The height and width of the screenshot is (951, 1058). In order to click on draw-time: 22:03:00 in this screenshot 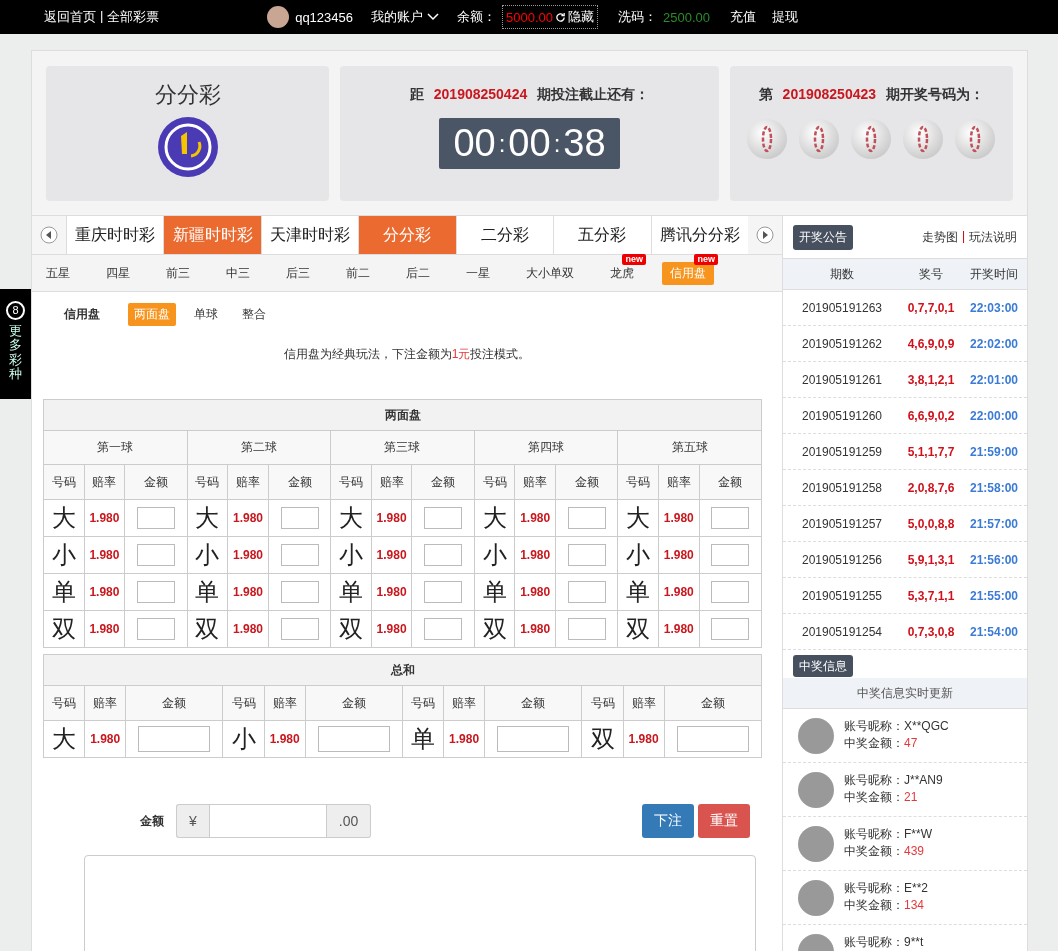, I will do `click(993, 307)`.